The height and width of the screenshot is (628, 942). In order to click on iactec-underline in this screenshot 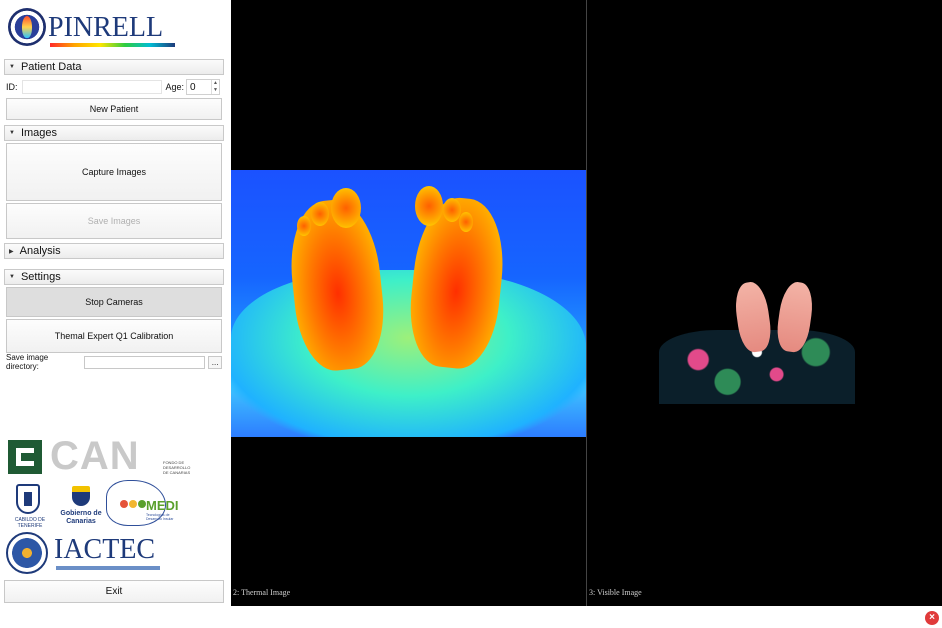, I will do `click(108, 568)`.